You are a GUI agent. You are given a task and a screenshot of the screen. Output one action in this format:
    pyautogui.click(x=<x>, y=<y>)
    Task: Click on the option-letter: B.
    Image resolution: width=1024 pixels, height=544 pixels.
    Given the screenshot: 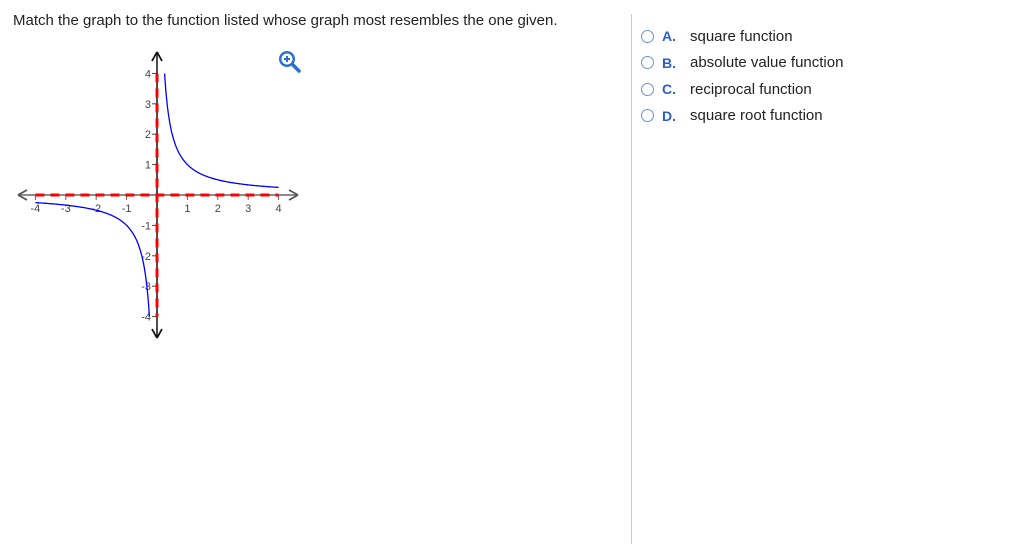 What is the action you would take?
    pyautogui.click(x=669, y=62)
    